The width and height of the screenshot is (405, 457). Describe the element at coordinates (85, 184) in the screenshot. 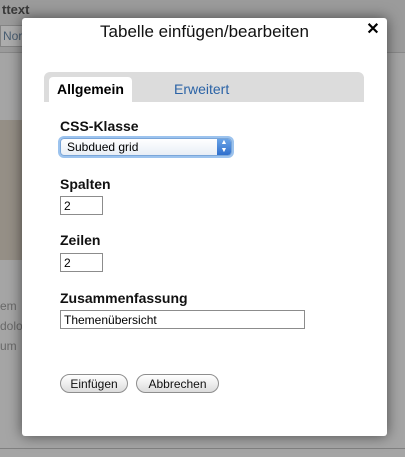

I see `columns-label: Spalten` at that location.